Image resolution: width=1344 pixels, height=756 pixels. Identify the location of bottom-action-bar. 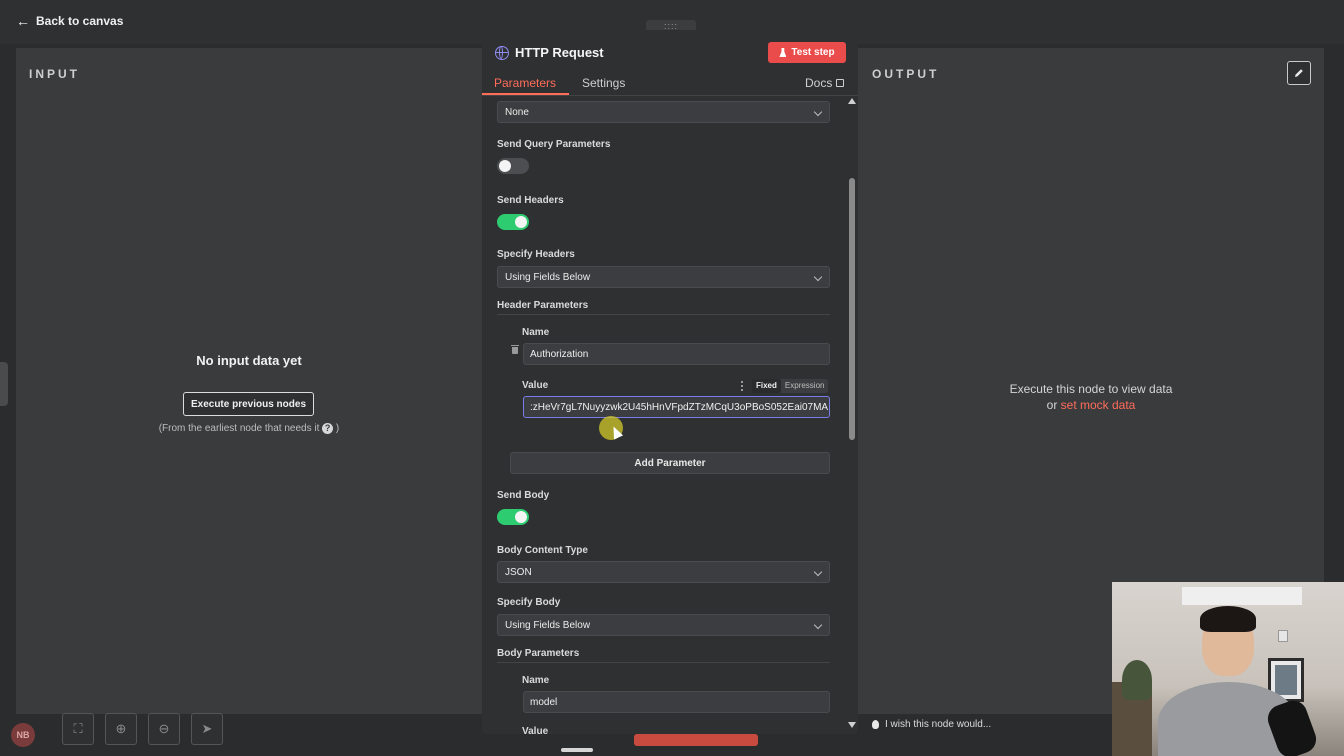
(696, 740).